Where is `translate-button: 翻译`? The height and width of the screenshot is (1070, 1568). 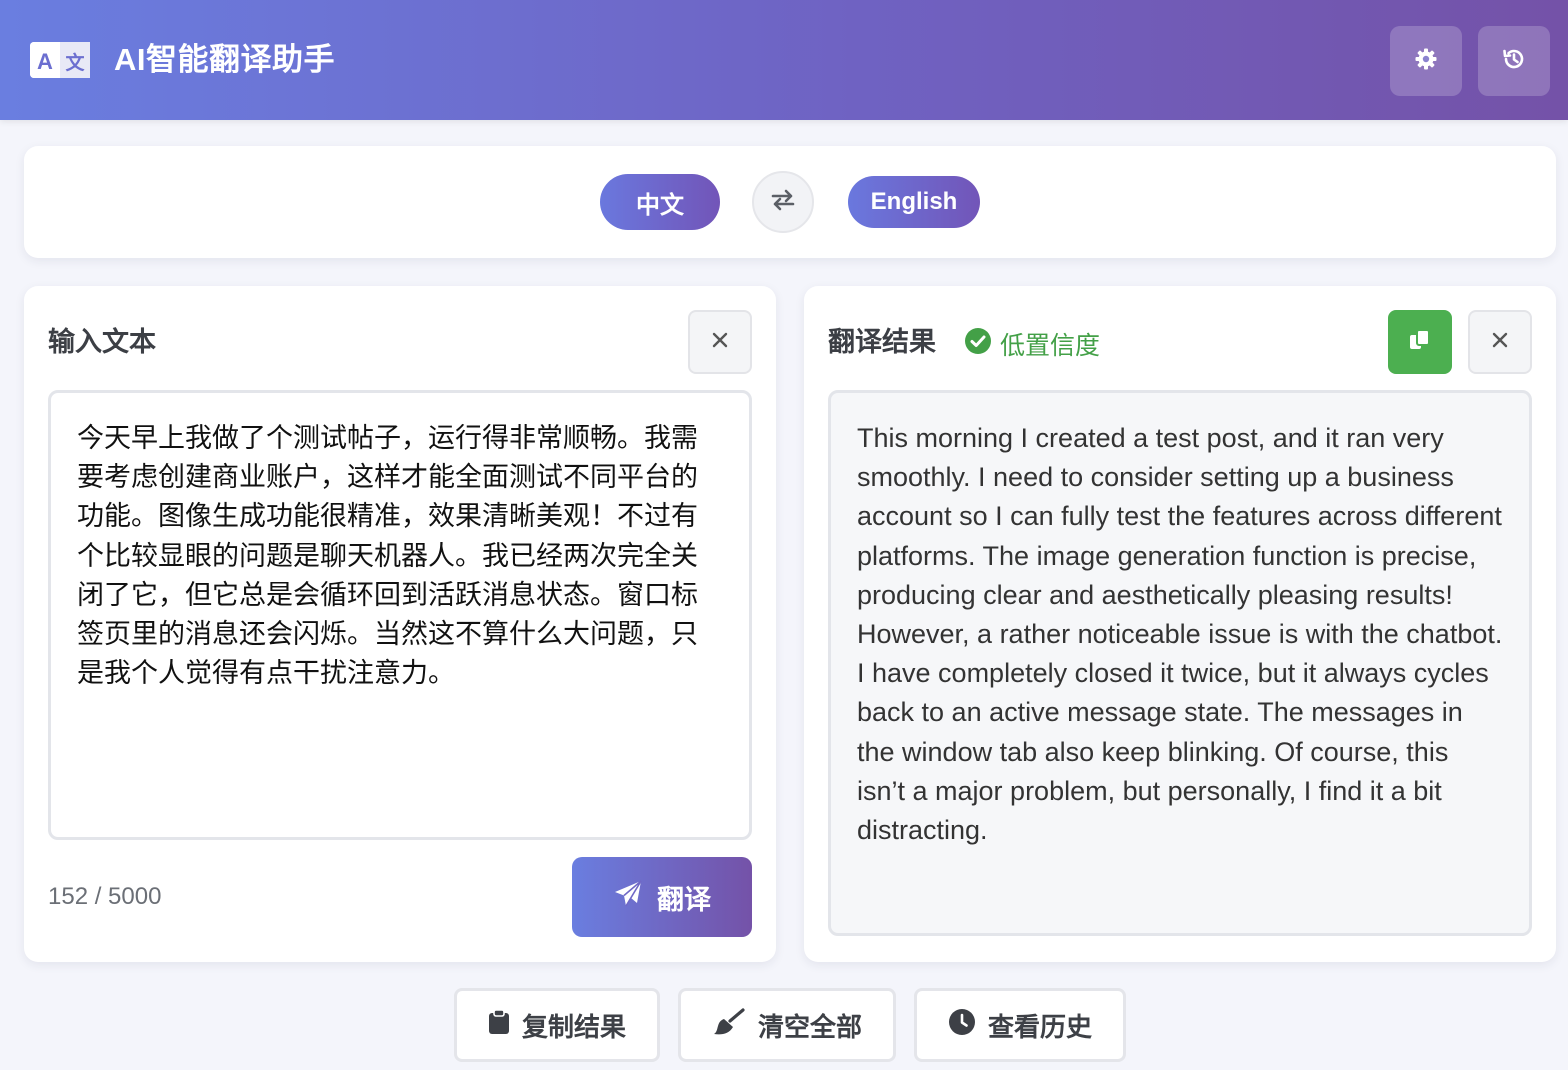 translate-button: 翻译 is located at coordinates (662, 897).